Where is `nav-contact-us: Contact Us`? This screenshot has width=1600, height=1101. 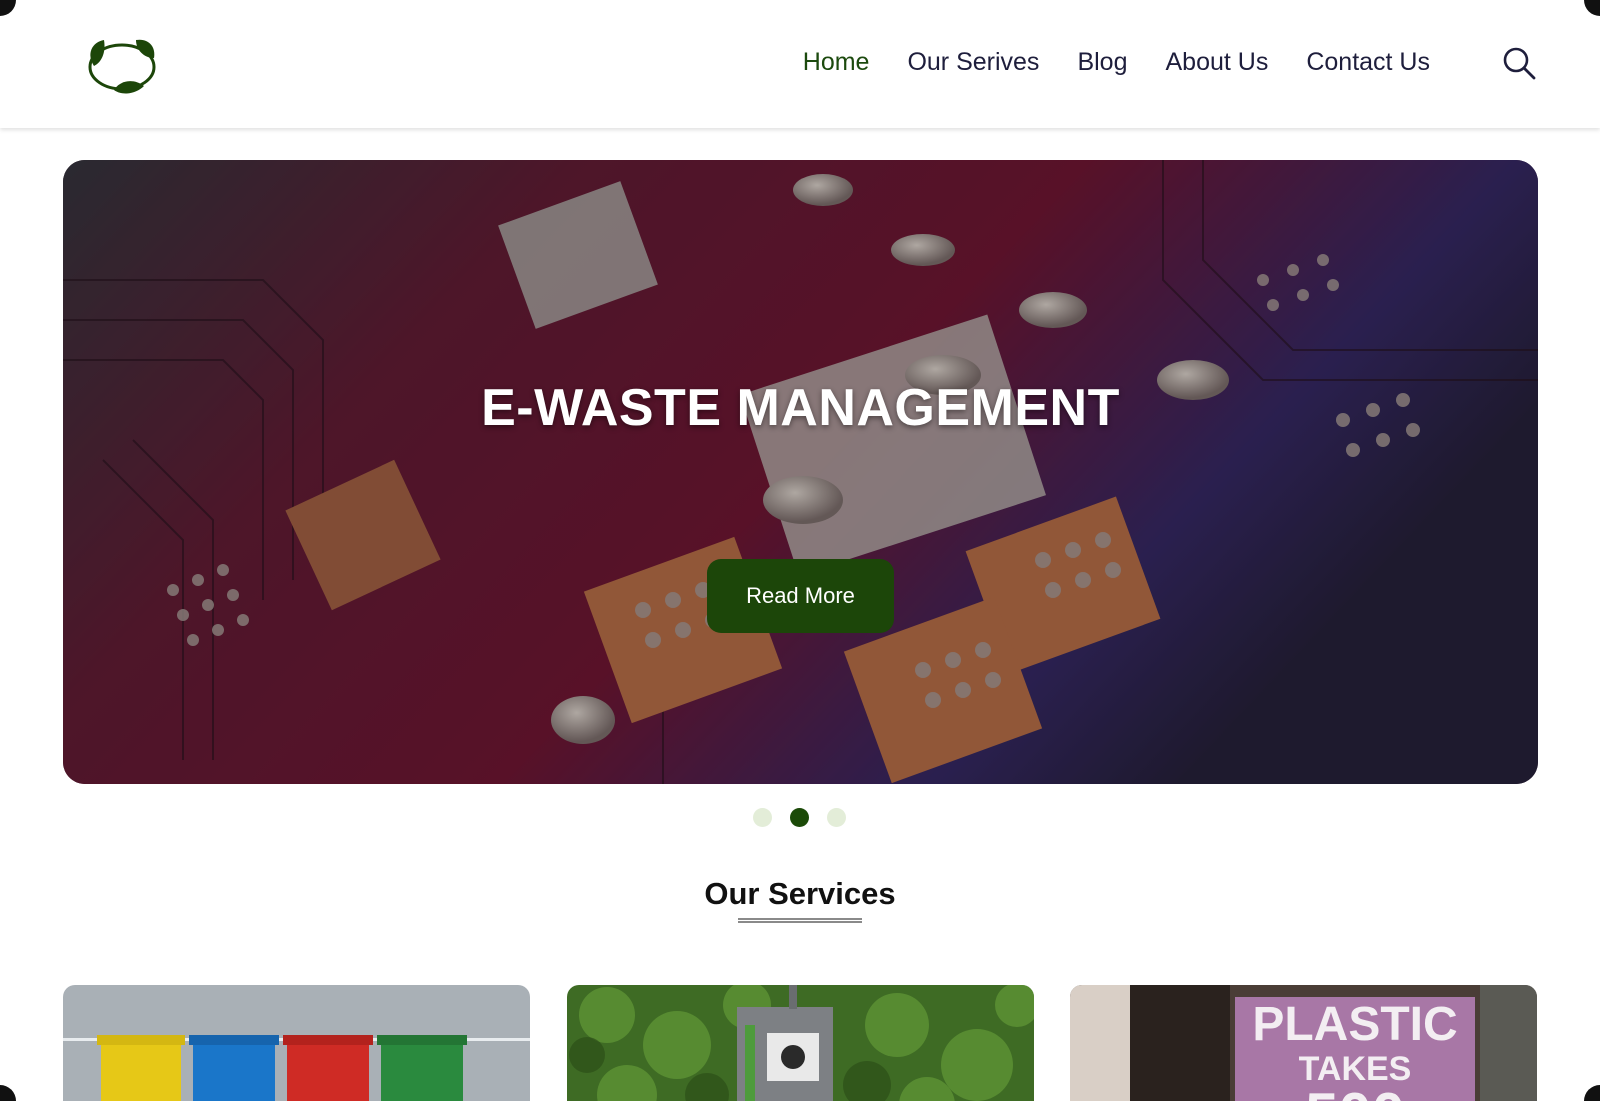 nav-contact-us: Contact Us is located at coordinates (1368, 62).